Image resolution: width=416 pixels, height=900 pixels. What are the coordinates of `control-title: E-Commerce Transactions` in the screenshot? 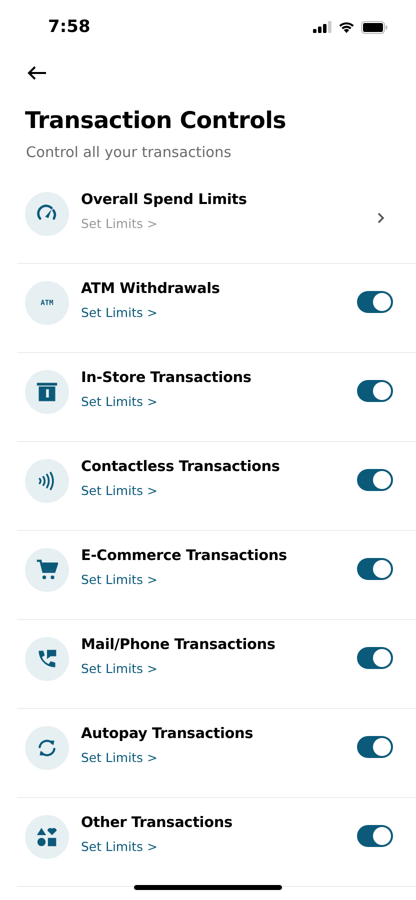 It's located at (184, 556).